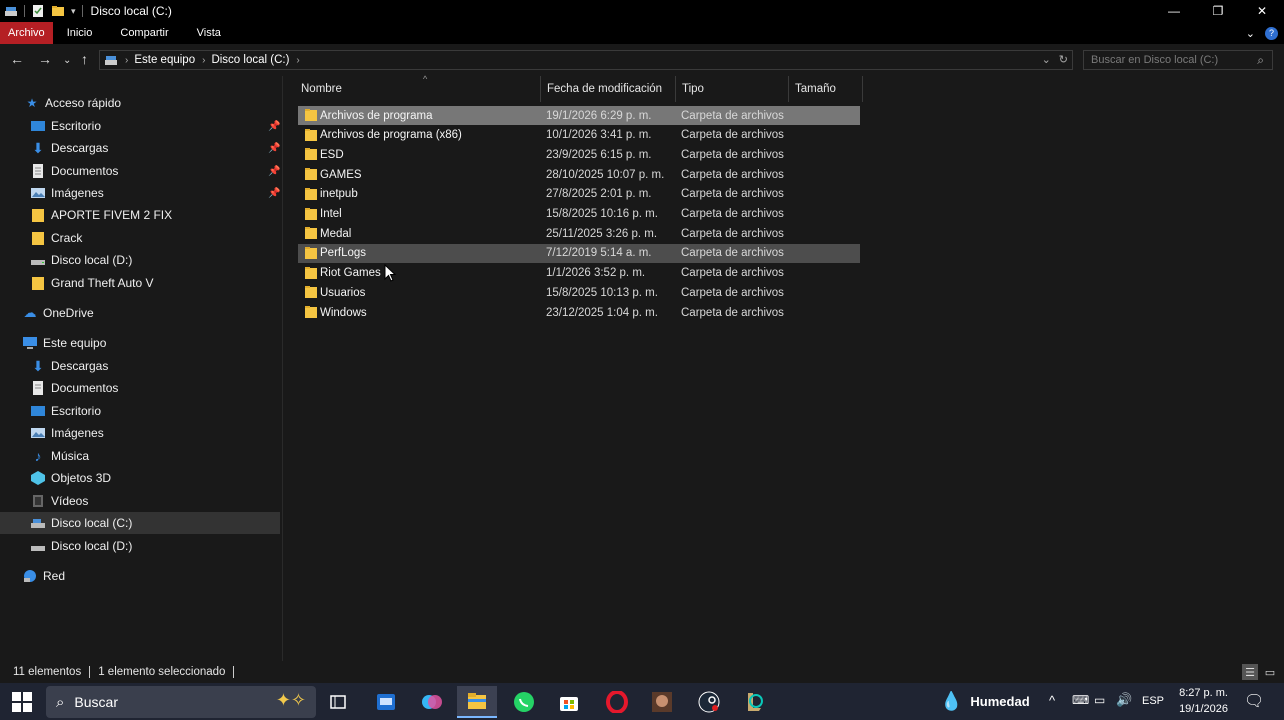  I want to click on star-icon: ★, so click(32, 103).